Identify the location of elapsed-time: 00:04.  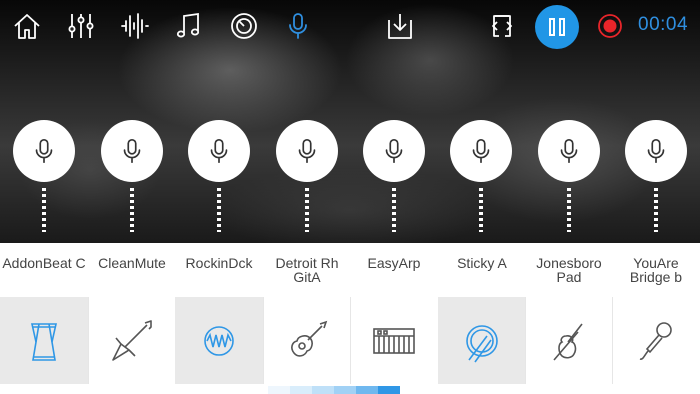
(663, 24).